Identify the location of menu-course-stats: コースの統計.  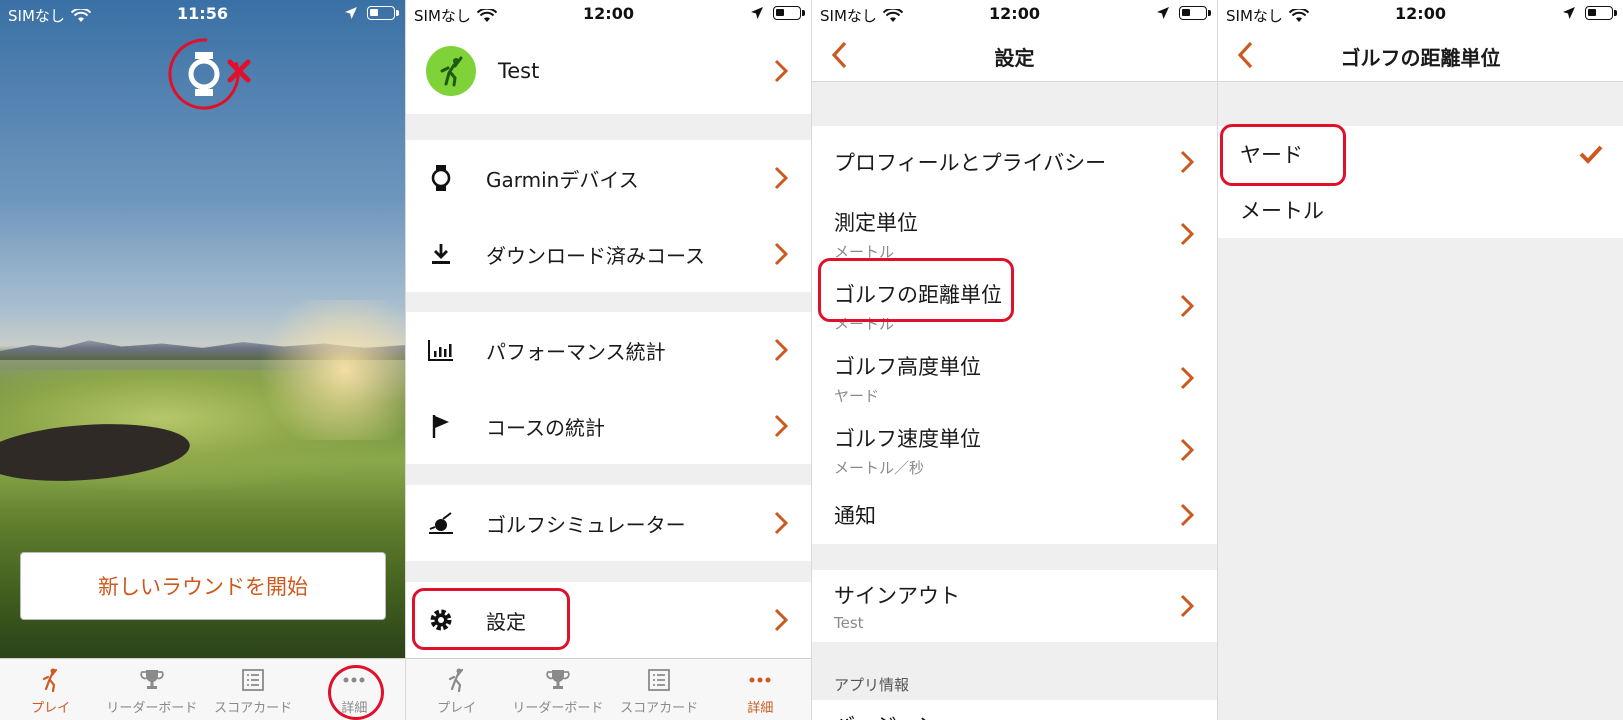
(608, 426).